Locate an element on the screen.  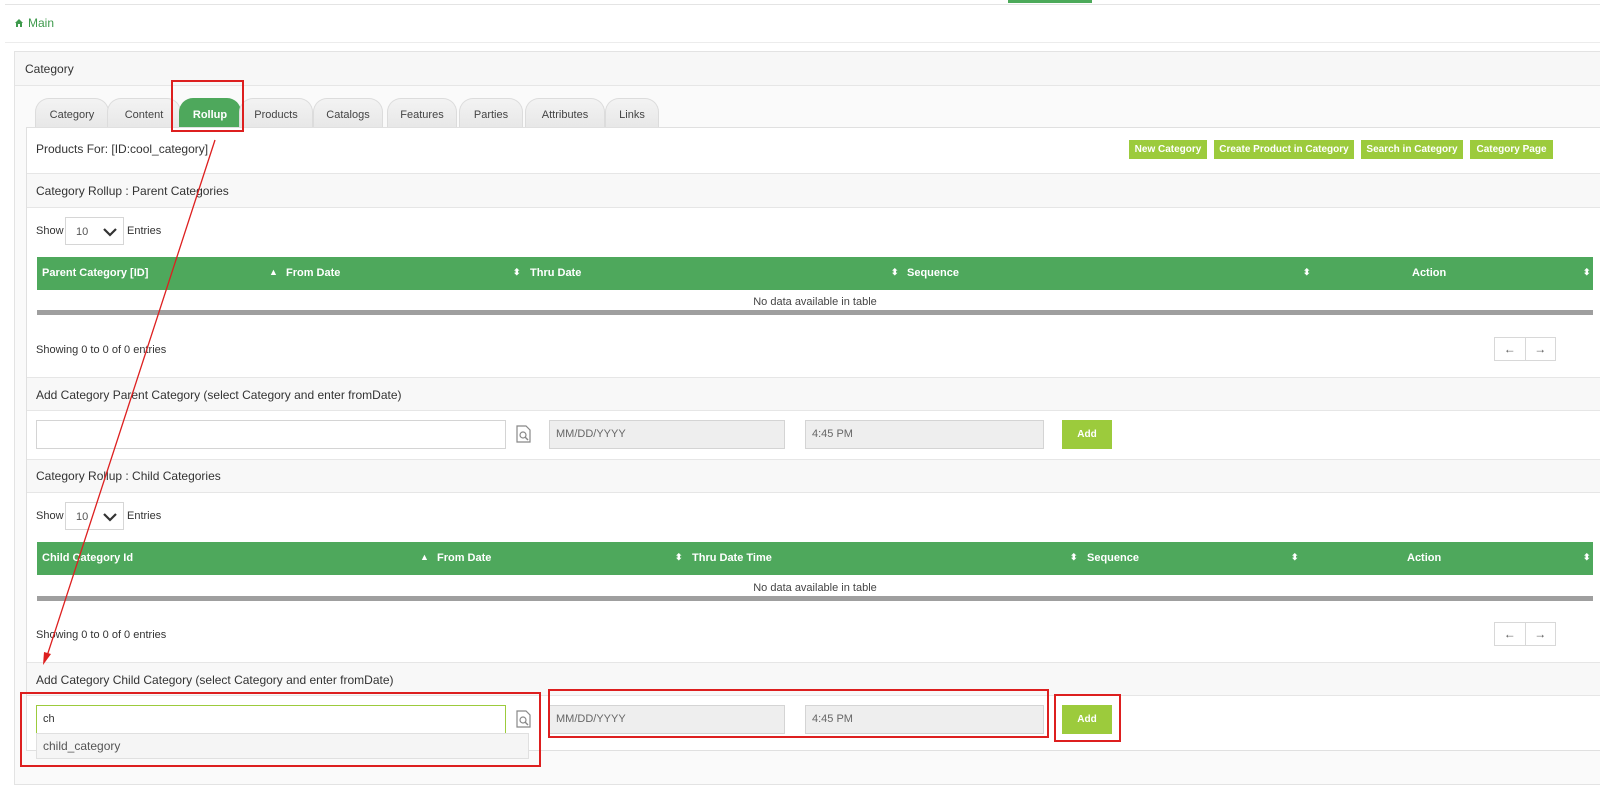
breadcrumb-divider is located at coordinates (802, 42).